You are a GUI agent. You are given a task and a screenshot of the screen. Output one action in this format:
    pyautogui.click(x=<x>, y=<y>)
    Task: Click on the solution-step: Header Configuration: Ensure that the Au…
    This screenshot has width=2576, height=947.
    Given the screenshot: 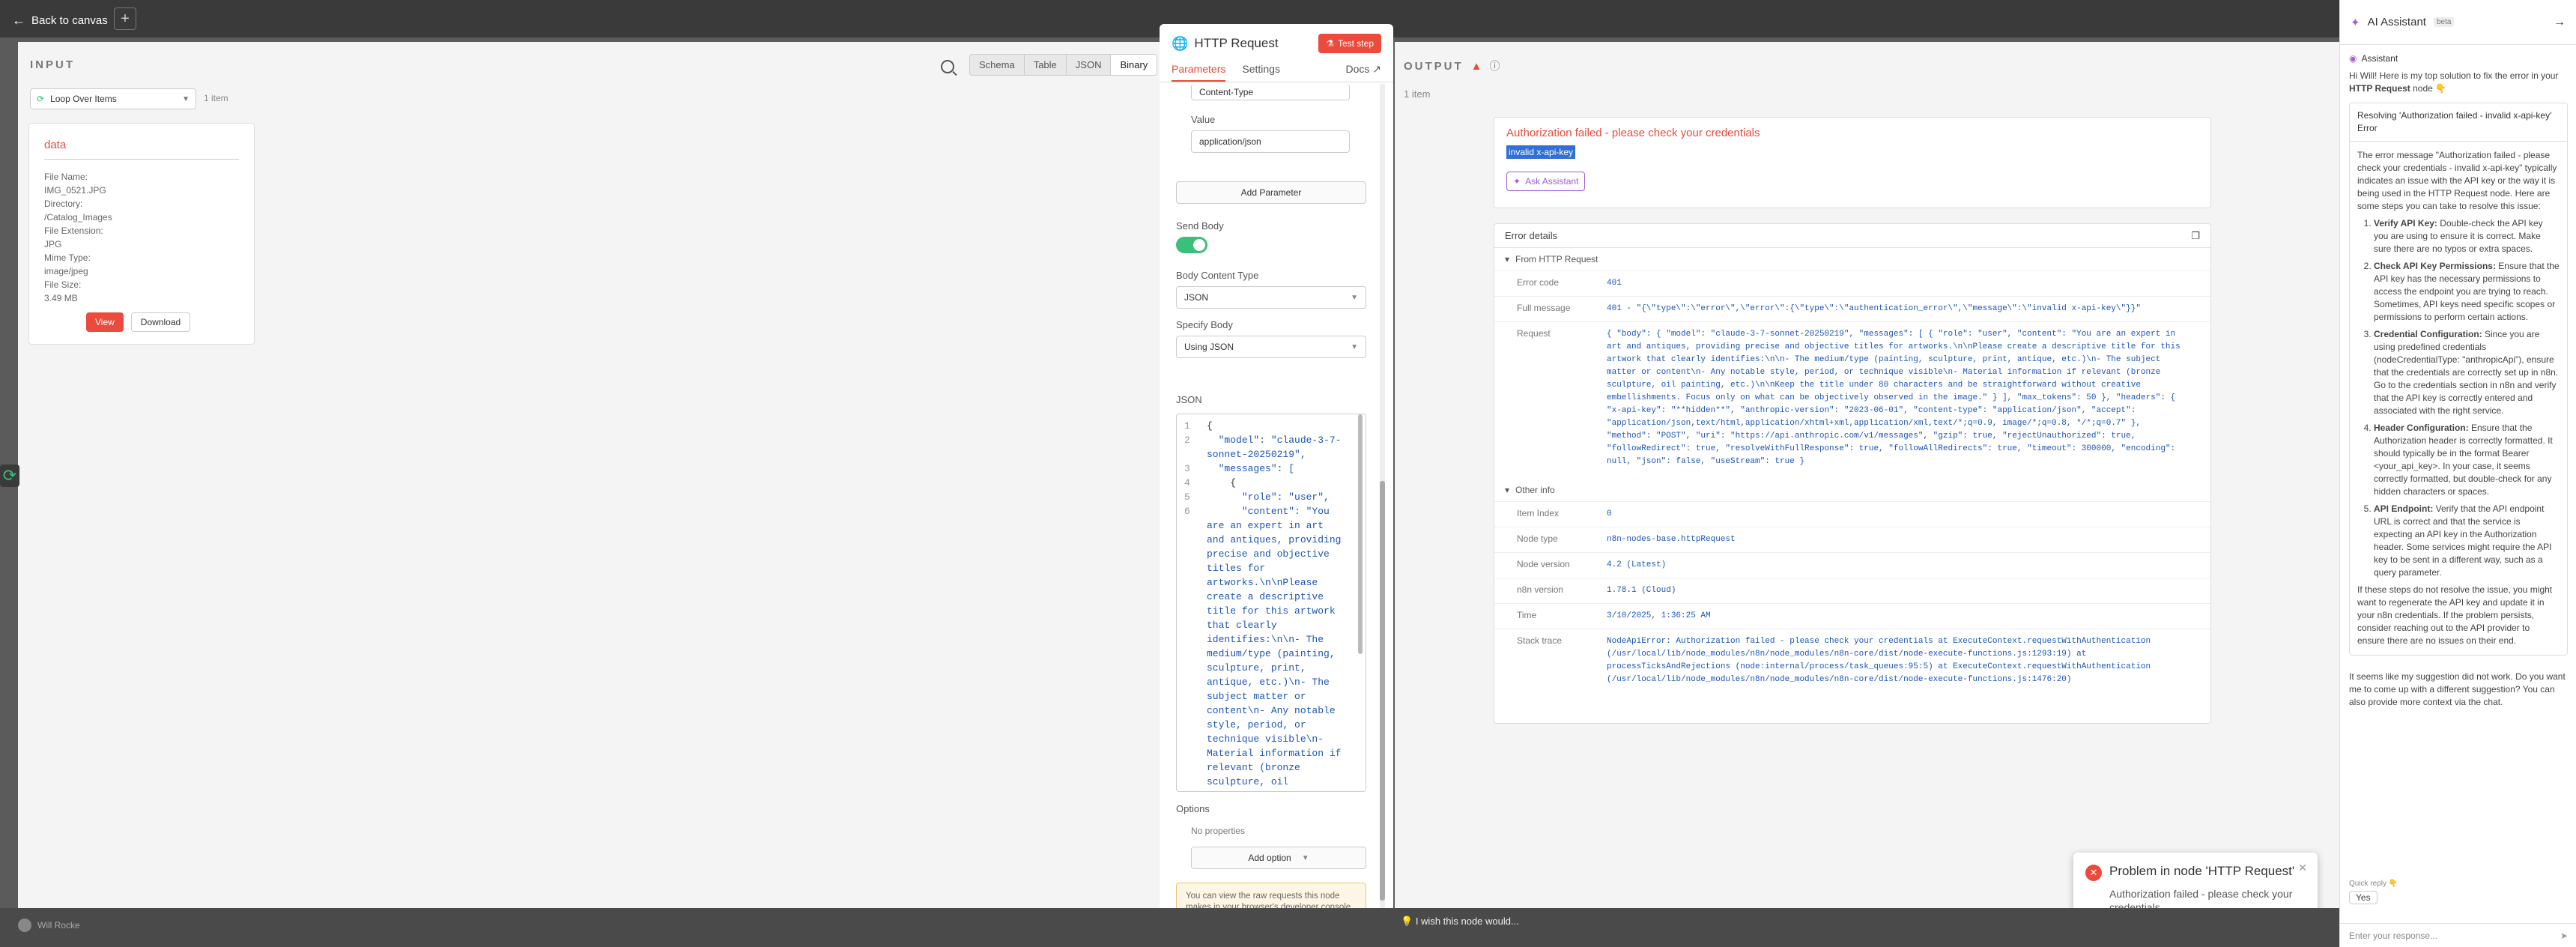 What is the action you would take?
    pyautogui.click(x=2467, y=460)
    